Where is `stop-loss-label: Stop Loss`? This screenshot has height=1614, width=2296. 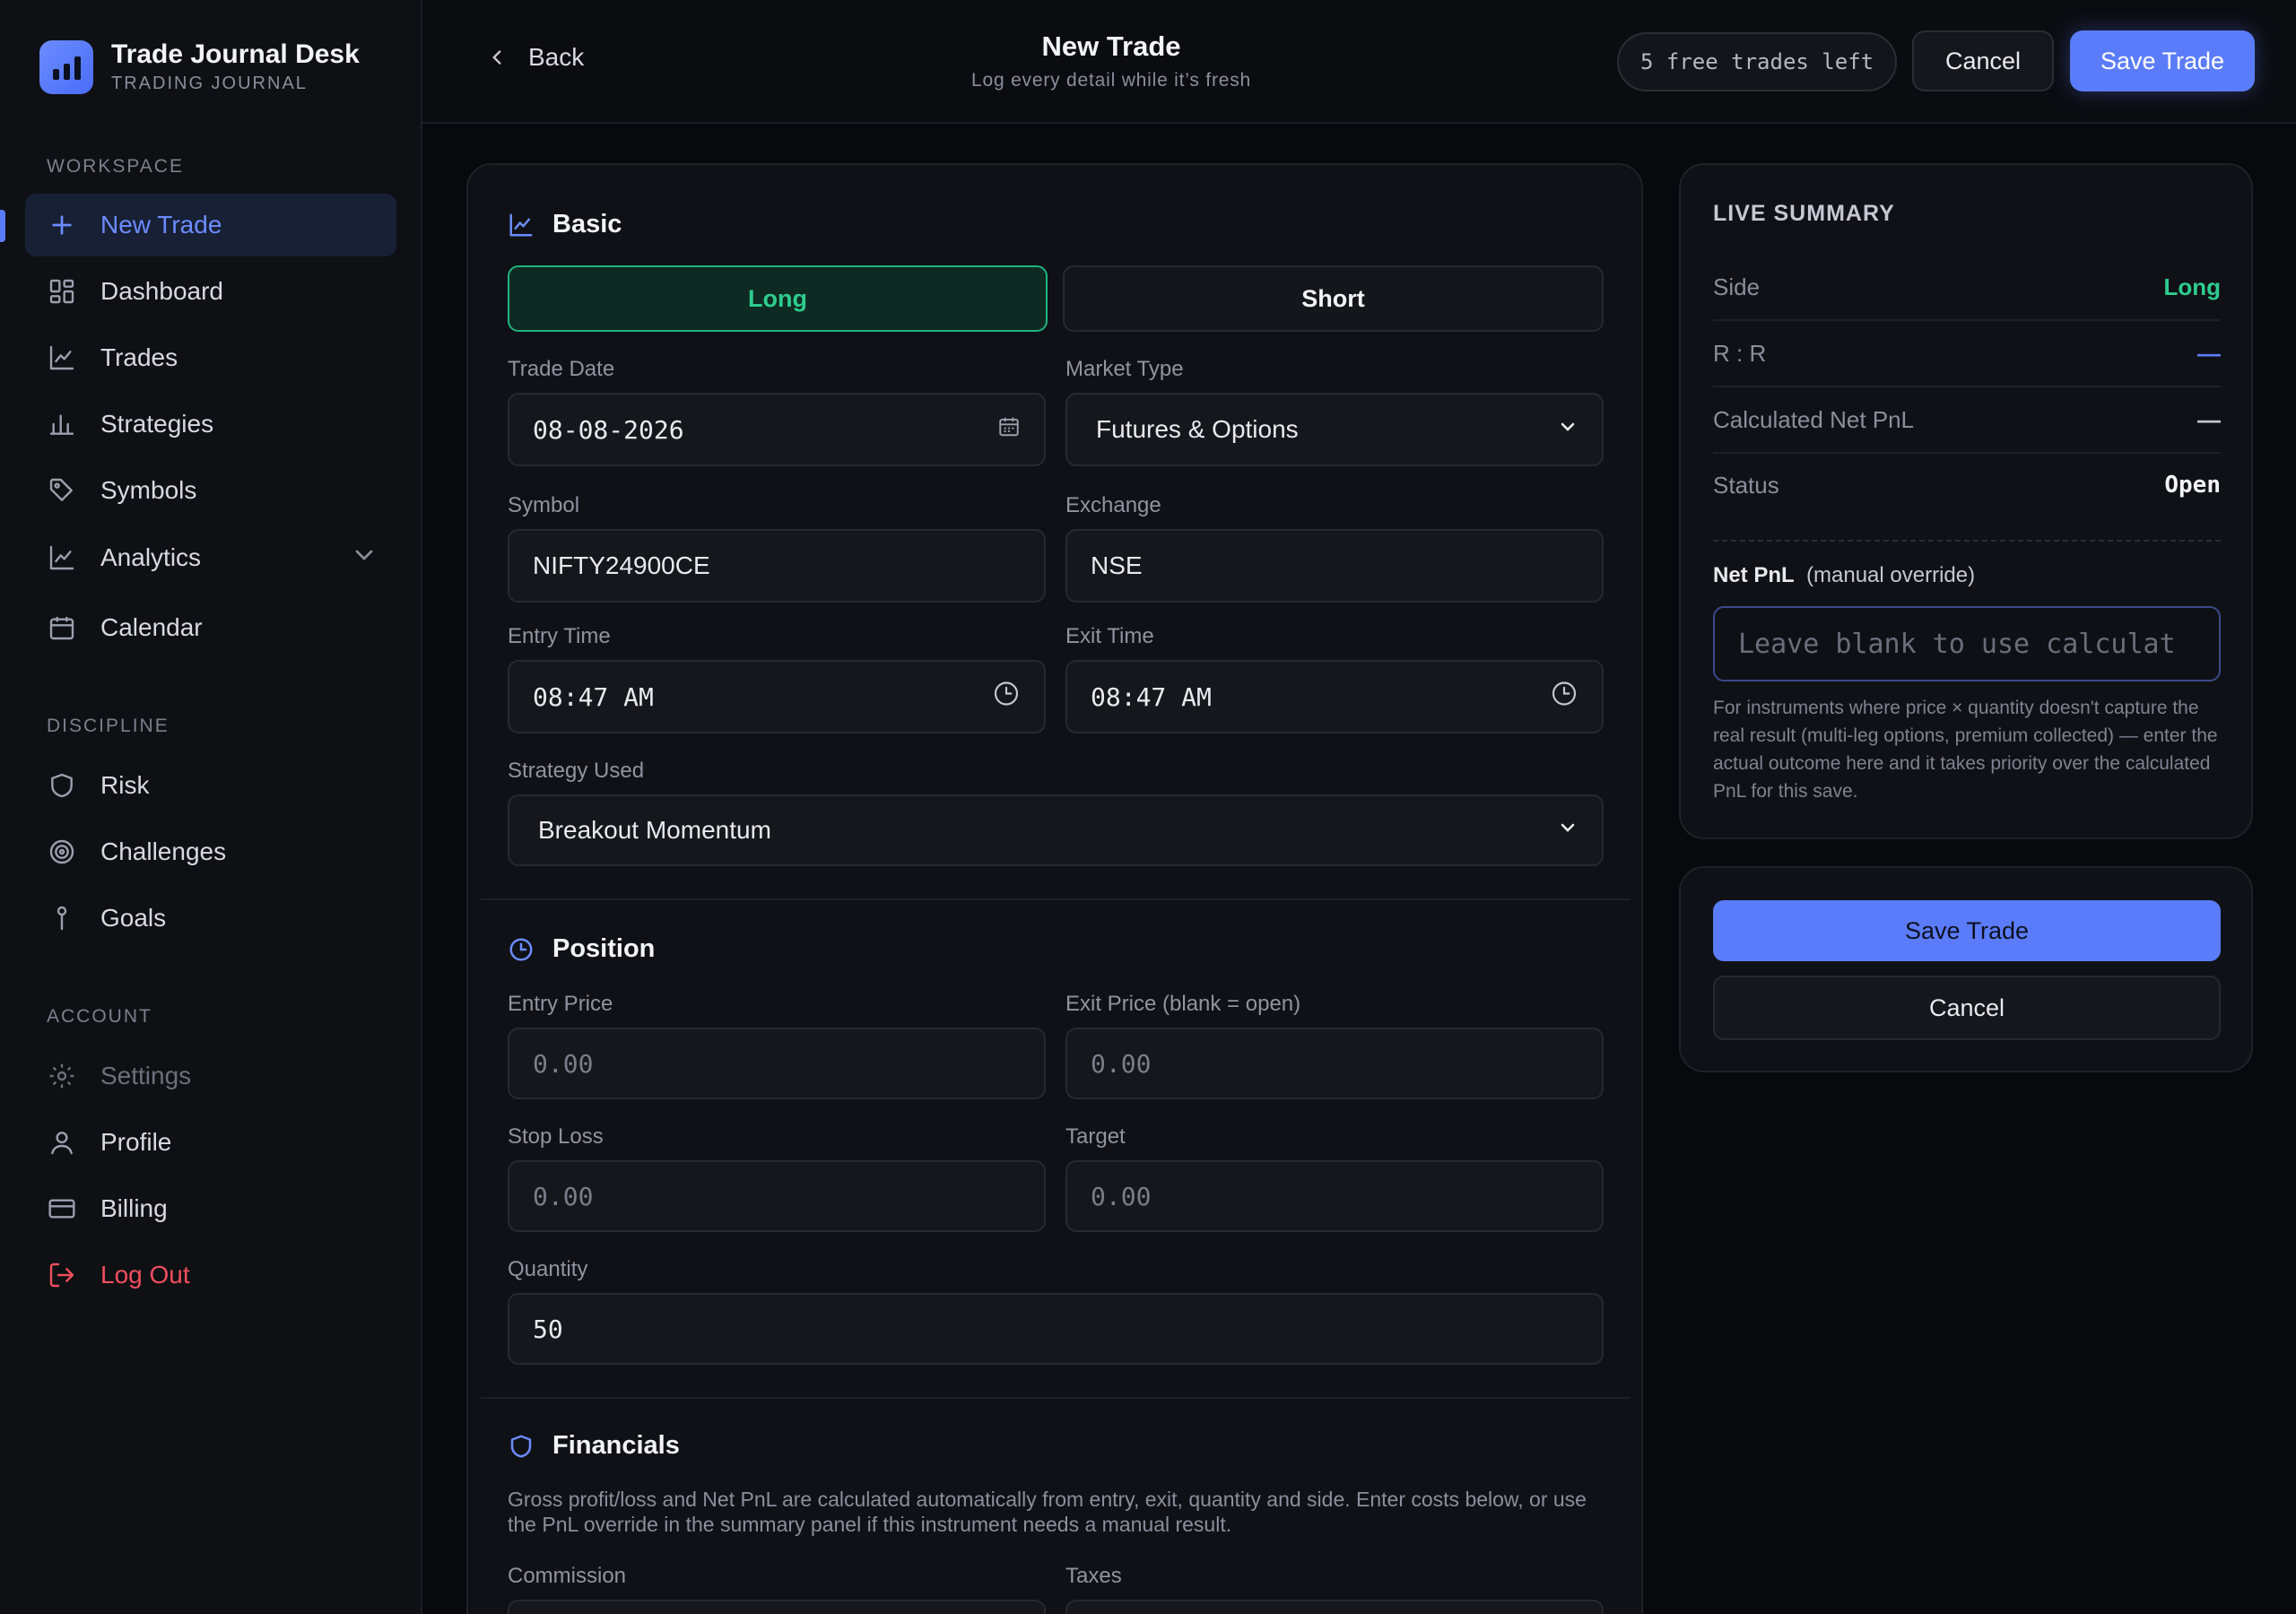
stop-loss-label: Stop Loss is located at coordinates (556, 1136).